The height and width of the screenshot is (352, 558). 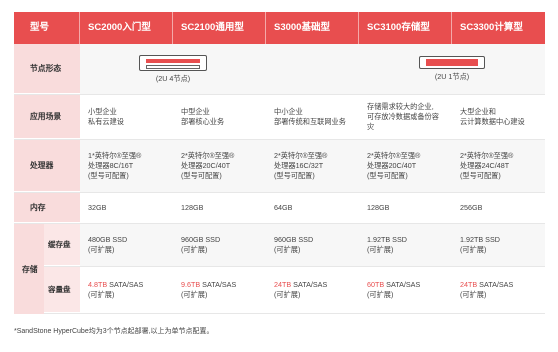 What do you see at coordinates (405, 290) in the screenshot?
I see `capacity-cell: 60TB SATA/SAS (可扩展)` at bounding box center [405, 290].